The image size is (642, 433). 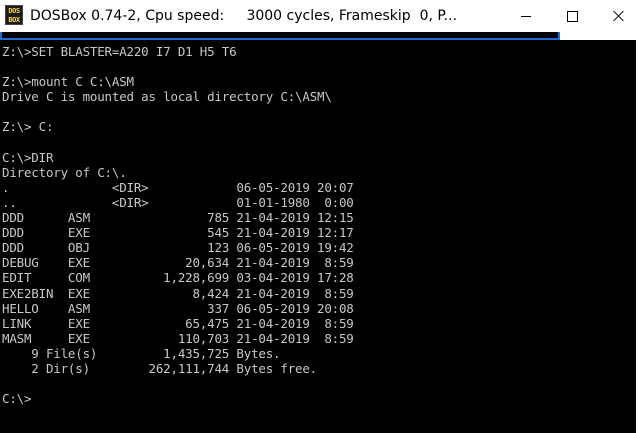 I want to click on console-line: C:\>DIR, so click(x=28, y=157).